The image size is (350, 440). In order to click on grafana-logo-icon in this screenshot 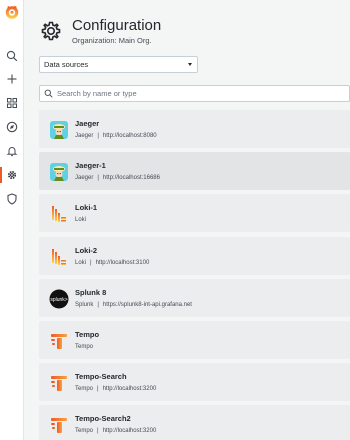, I will do `click(12, 12)`.